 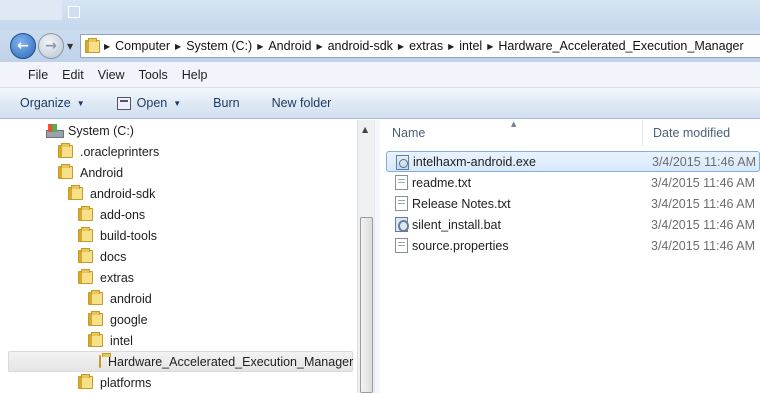 I want to click on tree-item-label: platforms, so click(x=126, y=382).